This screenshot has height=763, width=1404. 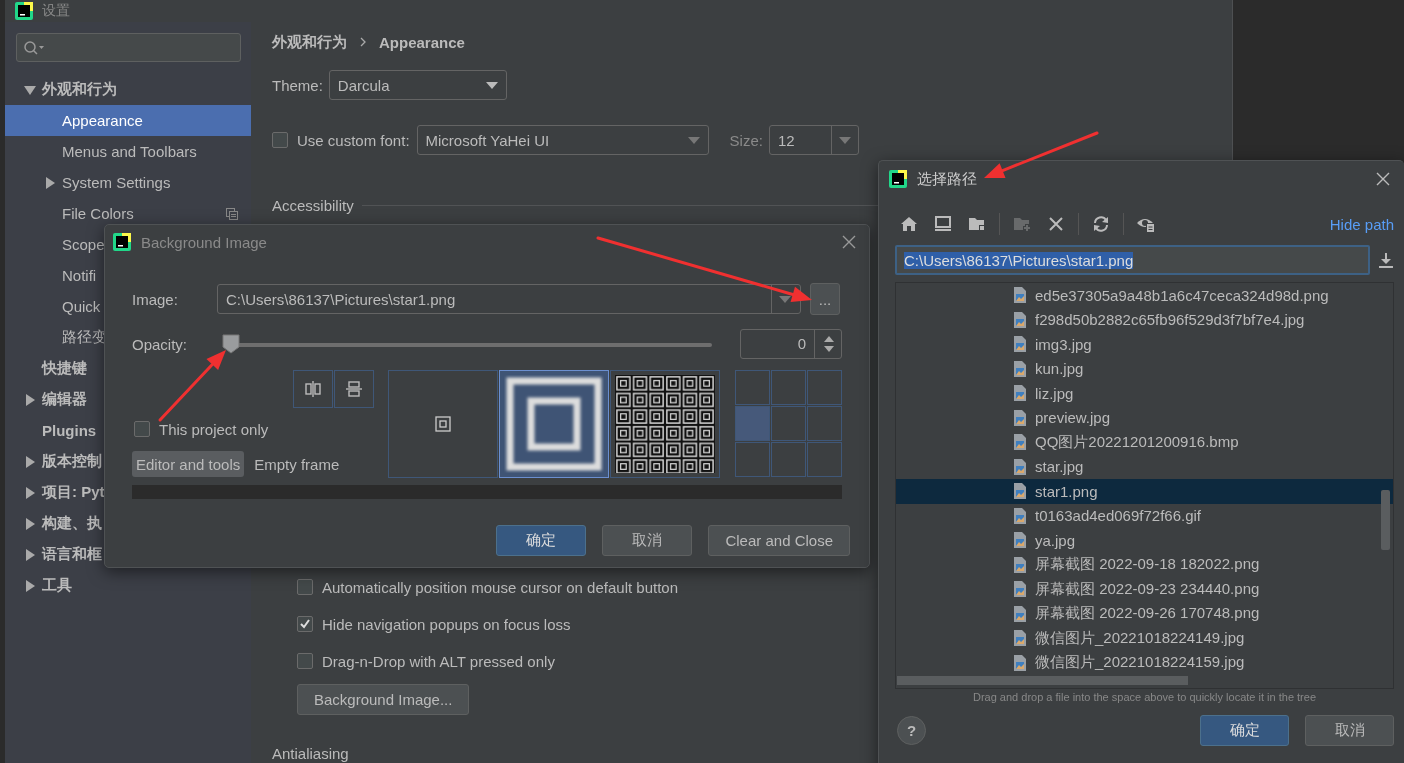 What do you see at coordinates (947, 179) in the screenshot?
I see `dialog-title: 选择路径` at bounding box center [947, 179].